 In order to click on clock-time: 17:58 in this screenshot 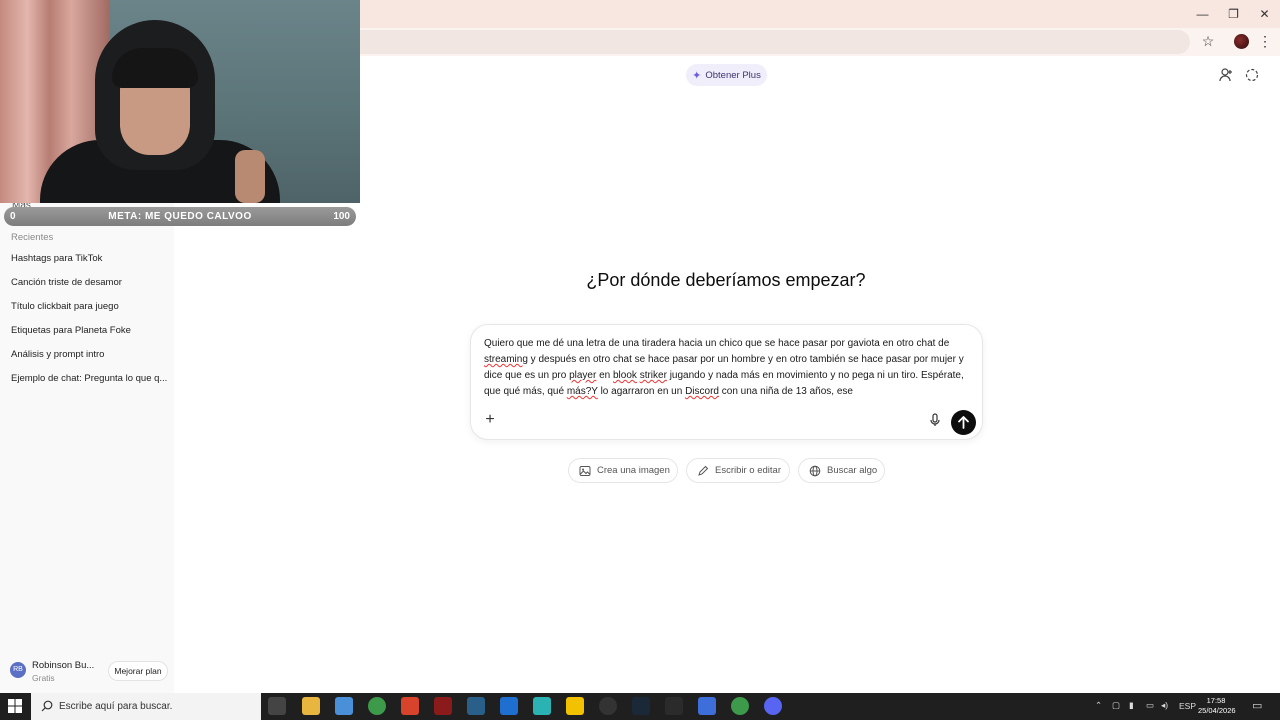, I will do `click(1216, 700)`.